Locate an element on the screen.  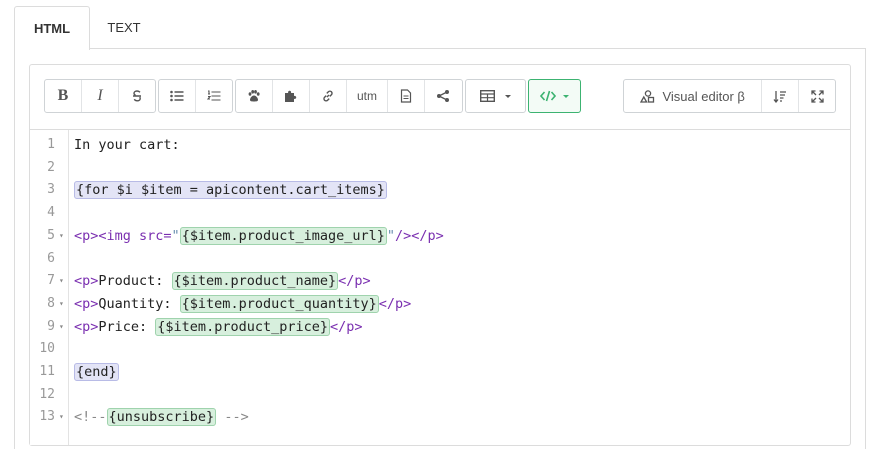
link-icon is located at coordinates (328, 96).